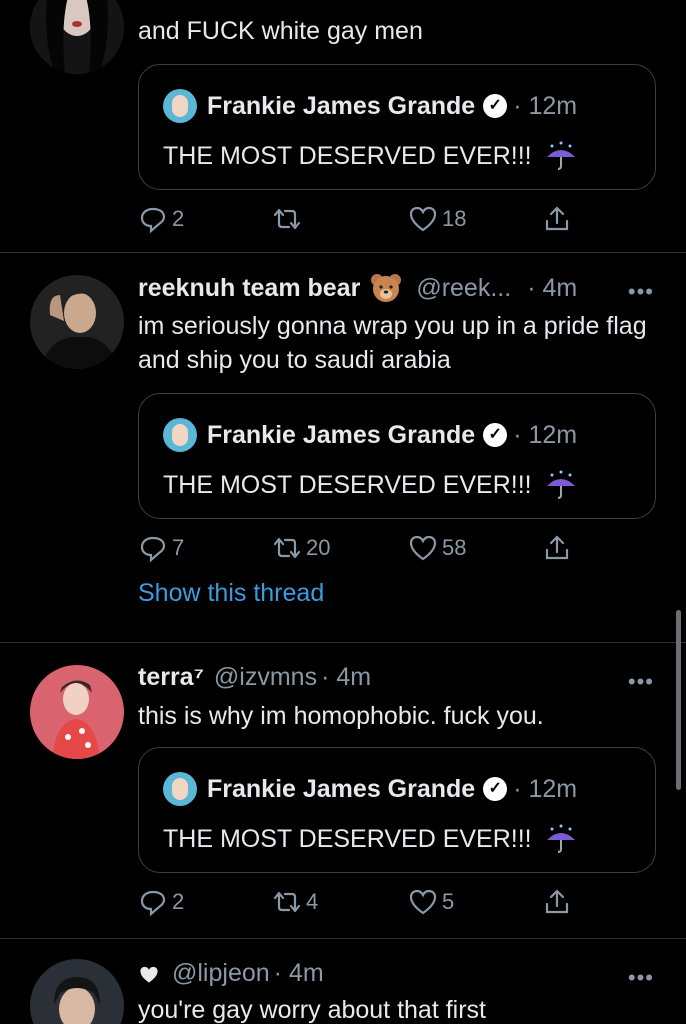 The image size is (686, 1024). I want to click on bear-face-icon, so click(386, 288).